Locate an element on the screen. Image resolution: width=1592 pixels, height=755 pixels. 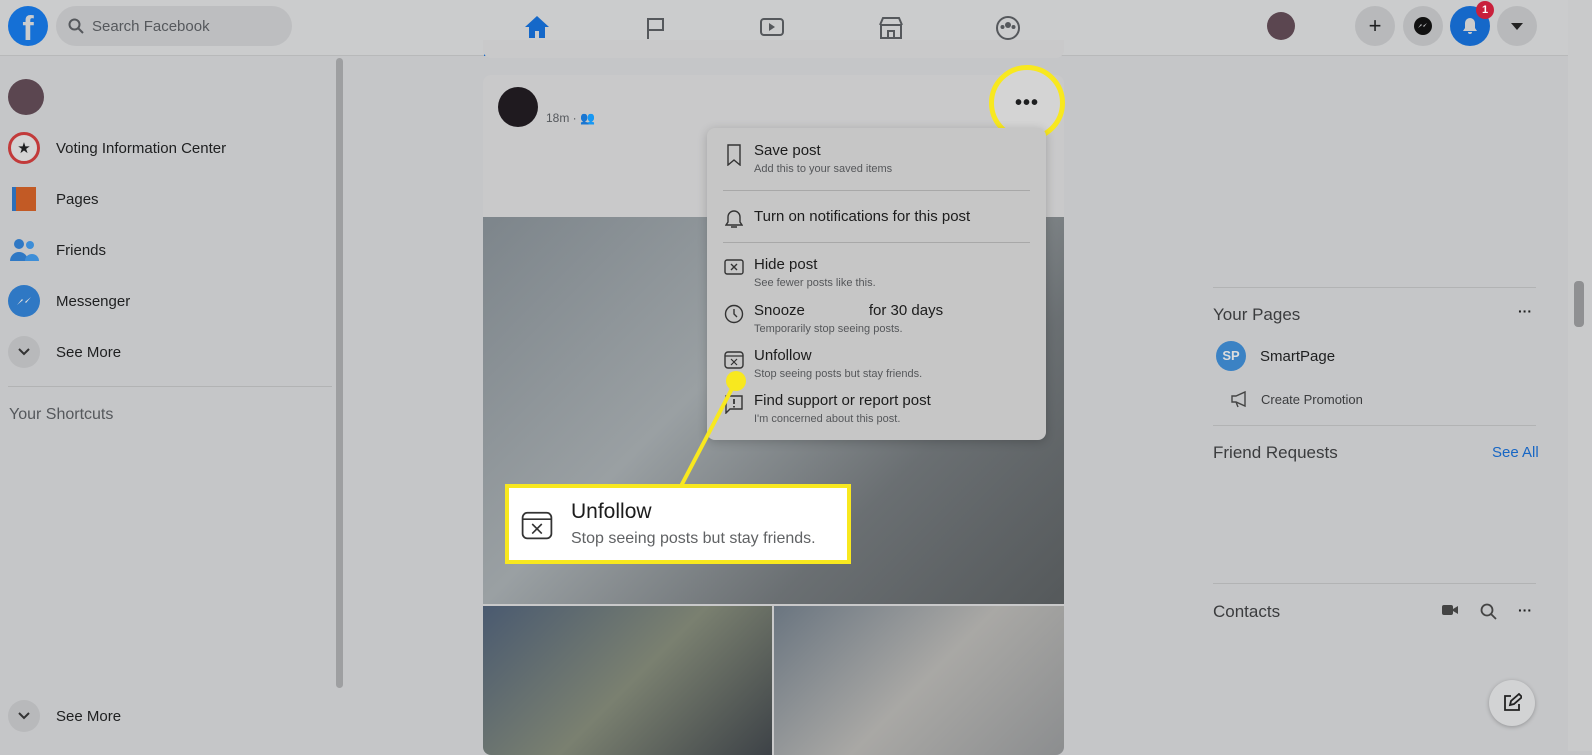
menu-title-suffix: for 30 days is located at coordinates (906, 310).